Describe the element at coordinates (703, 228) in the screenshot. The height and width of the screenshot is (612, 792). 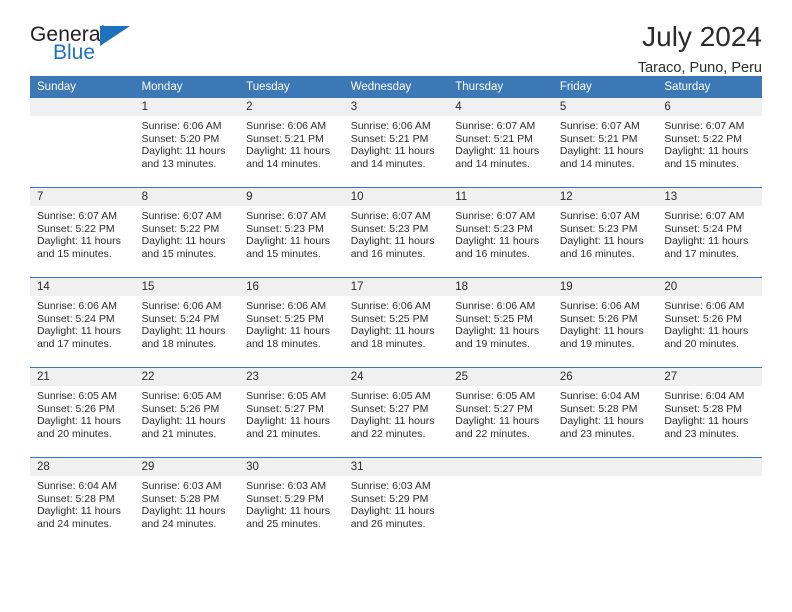
I see `sunset-text: Sunset: 5:24 PM` at that location.